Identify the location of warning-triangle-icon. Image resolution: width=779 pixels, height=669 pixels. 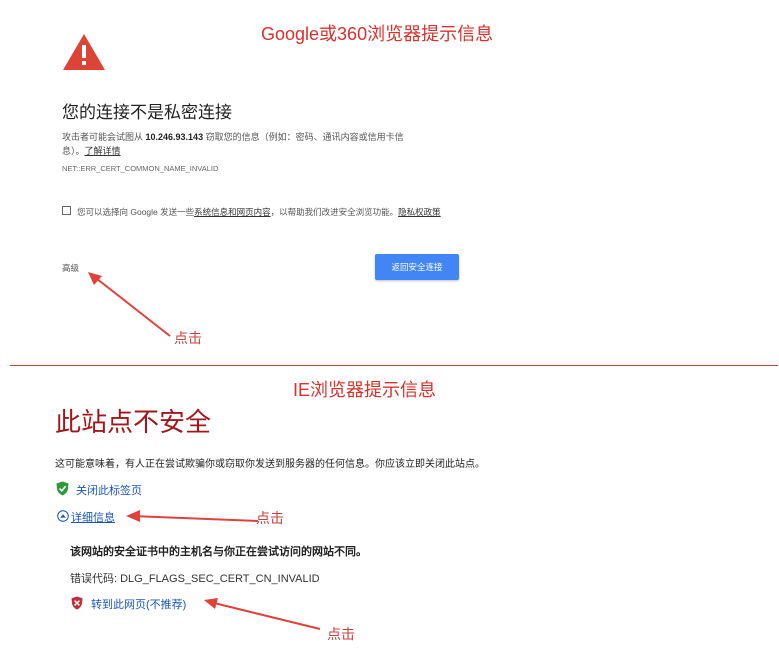
(84, 52).